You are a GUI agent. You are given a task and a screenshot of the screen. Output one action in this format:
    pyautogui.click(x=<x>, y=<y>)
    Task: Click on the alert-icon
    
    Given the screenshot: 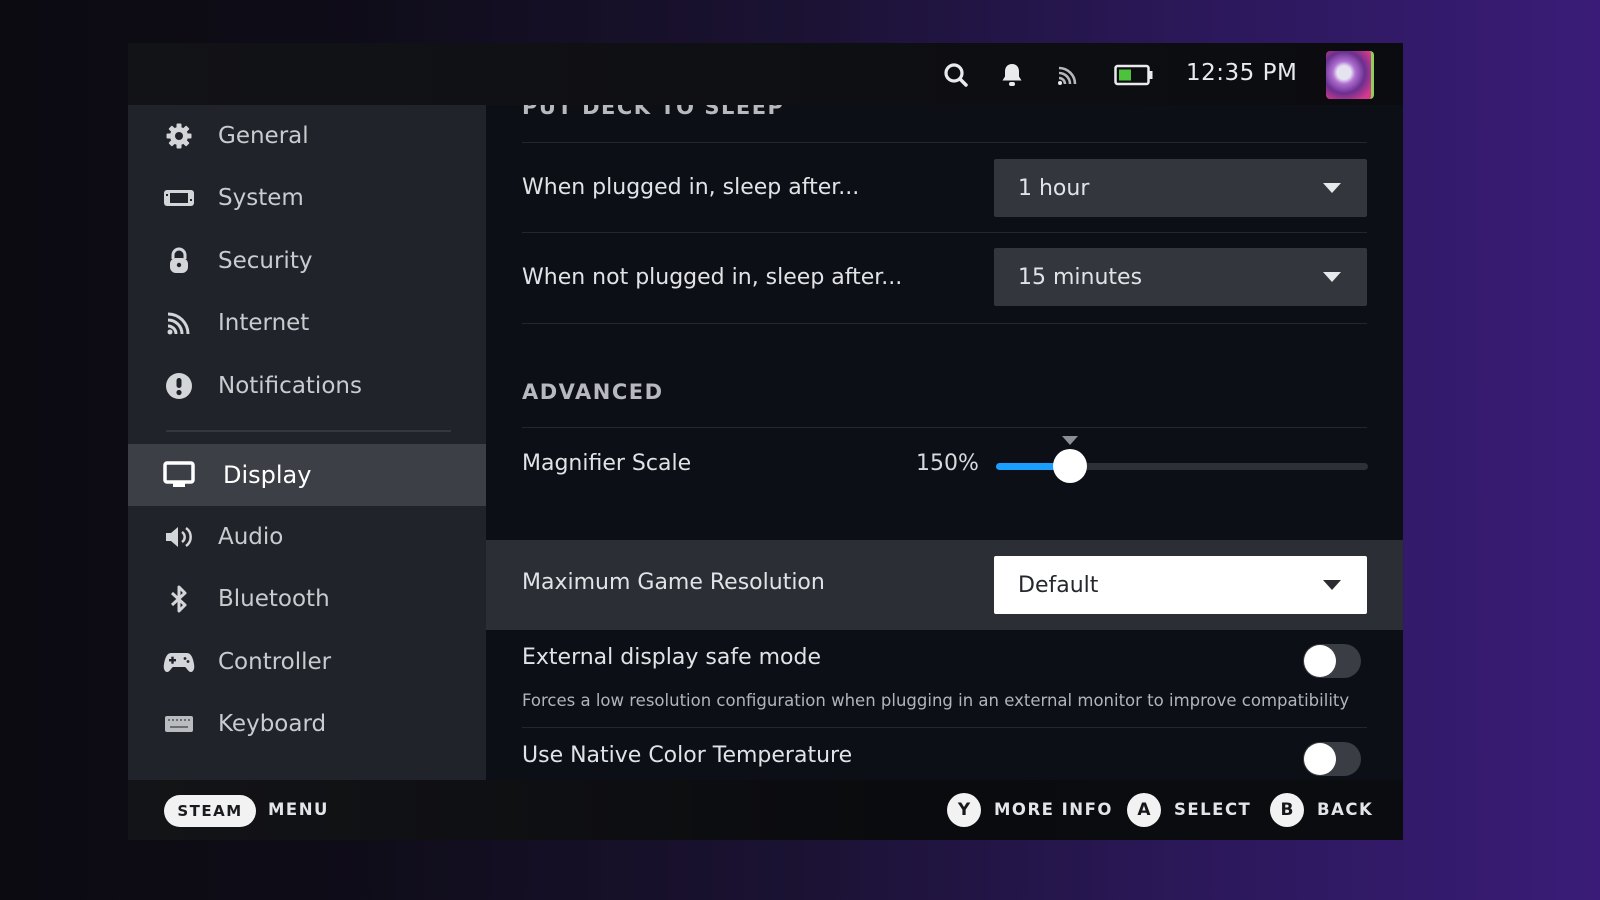 What is the action you would take?
    pyautogui.click(x=179, y=386)
    